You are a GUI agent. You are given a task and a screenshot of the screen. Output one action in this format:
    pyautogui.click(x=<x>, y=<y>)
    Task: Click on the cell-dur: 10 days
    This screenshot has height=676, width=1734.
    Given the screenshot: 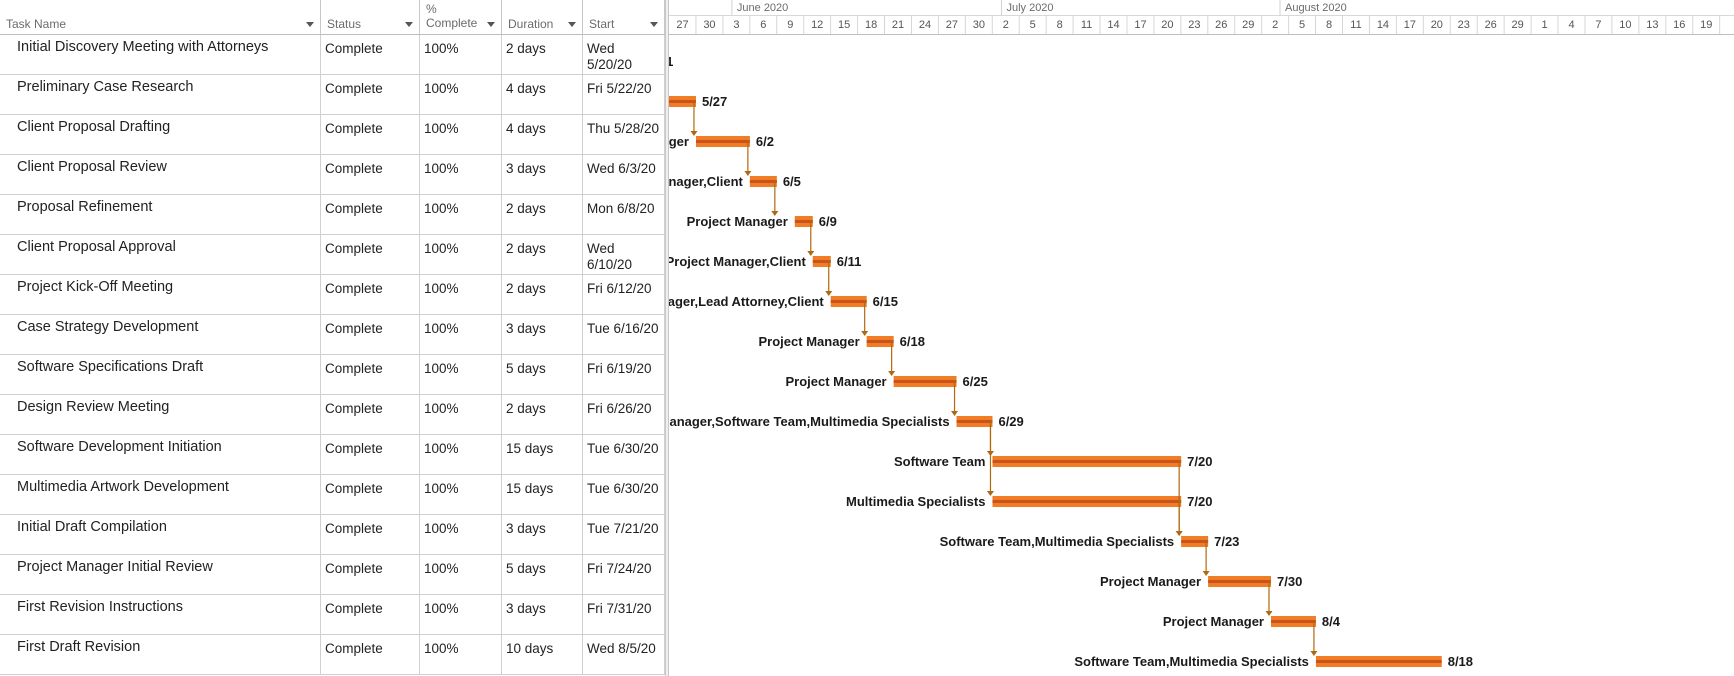 What is the action you would take?
    pyautogui.click(x=542, y=655)
    